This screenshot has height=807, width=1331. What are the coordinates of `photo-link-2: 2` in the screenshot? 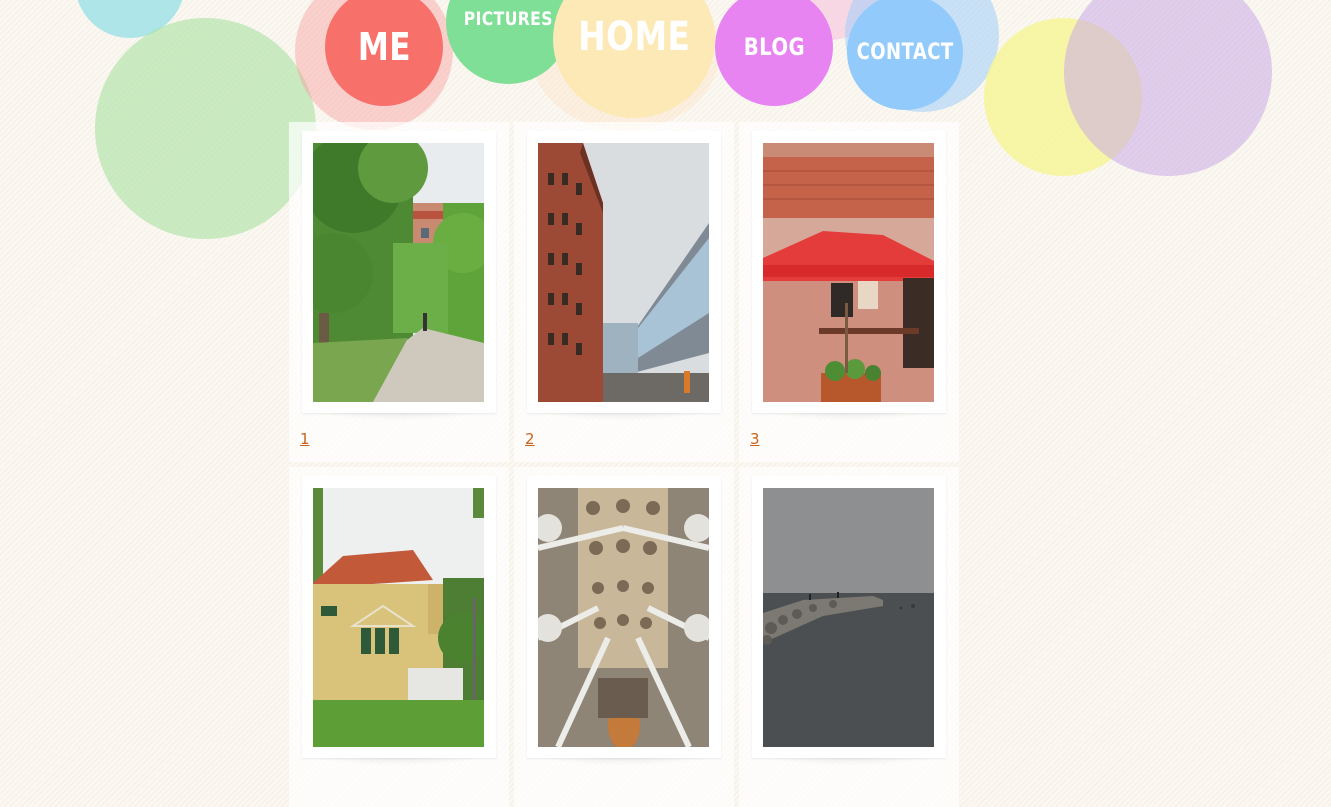 It's located at (530, 439).